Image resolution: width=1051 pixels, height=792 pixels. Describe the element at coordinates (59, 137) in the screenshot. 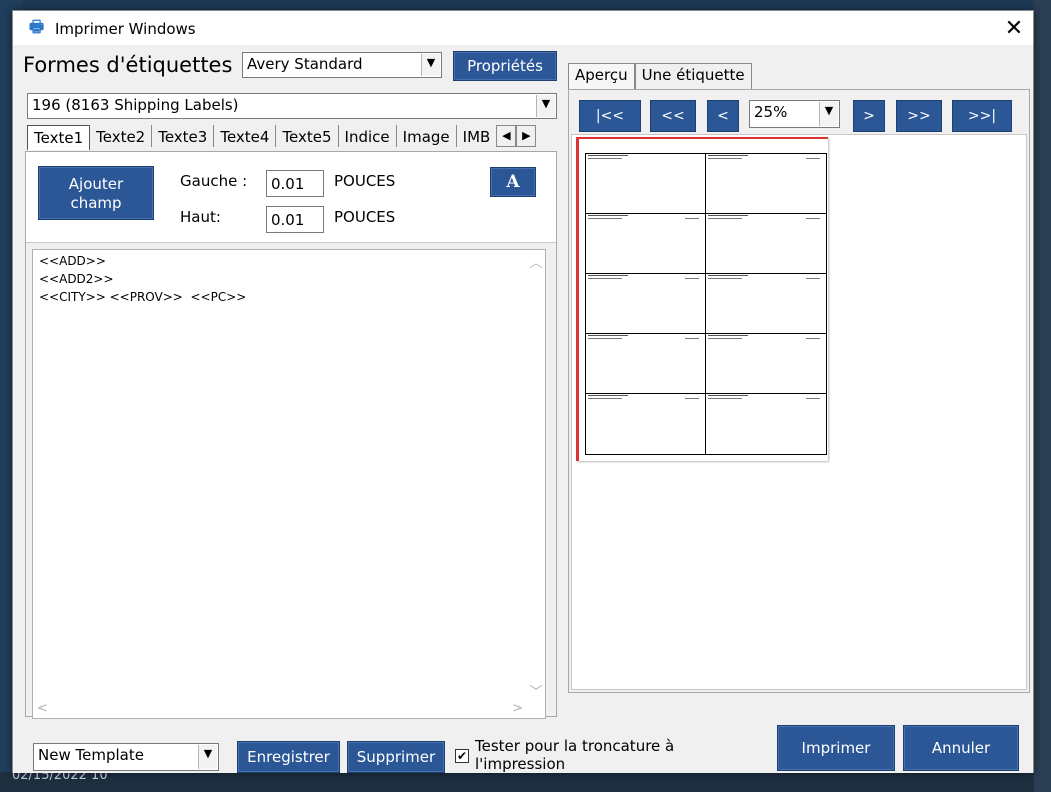

I see `tab-texte1: Texte1` at that location.